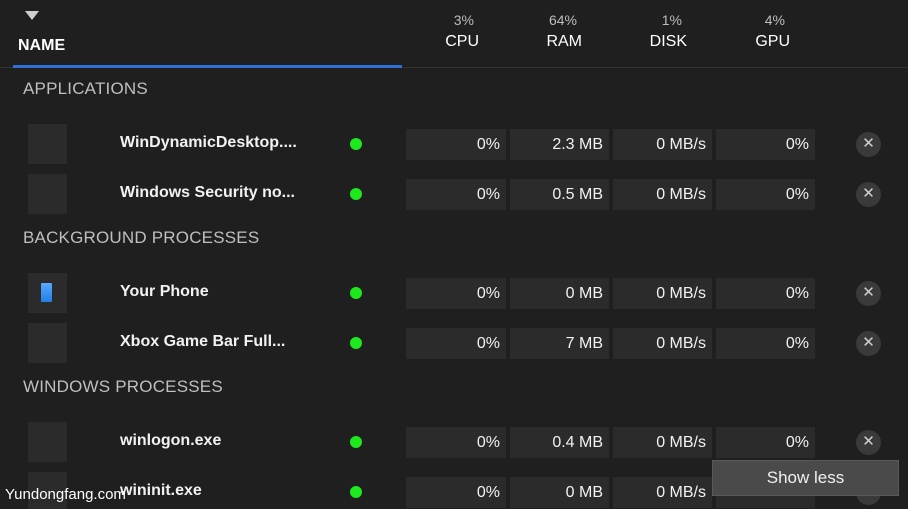  Describe the element at coordinates (805, 478) in the screenshot. I see `show-less-button: Show less` at that location.